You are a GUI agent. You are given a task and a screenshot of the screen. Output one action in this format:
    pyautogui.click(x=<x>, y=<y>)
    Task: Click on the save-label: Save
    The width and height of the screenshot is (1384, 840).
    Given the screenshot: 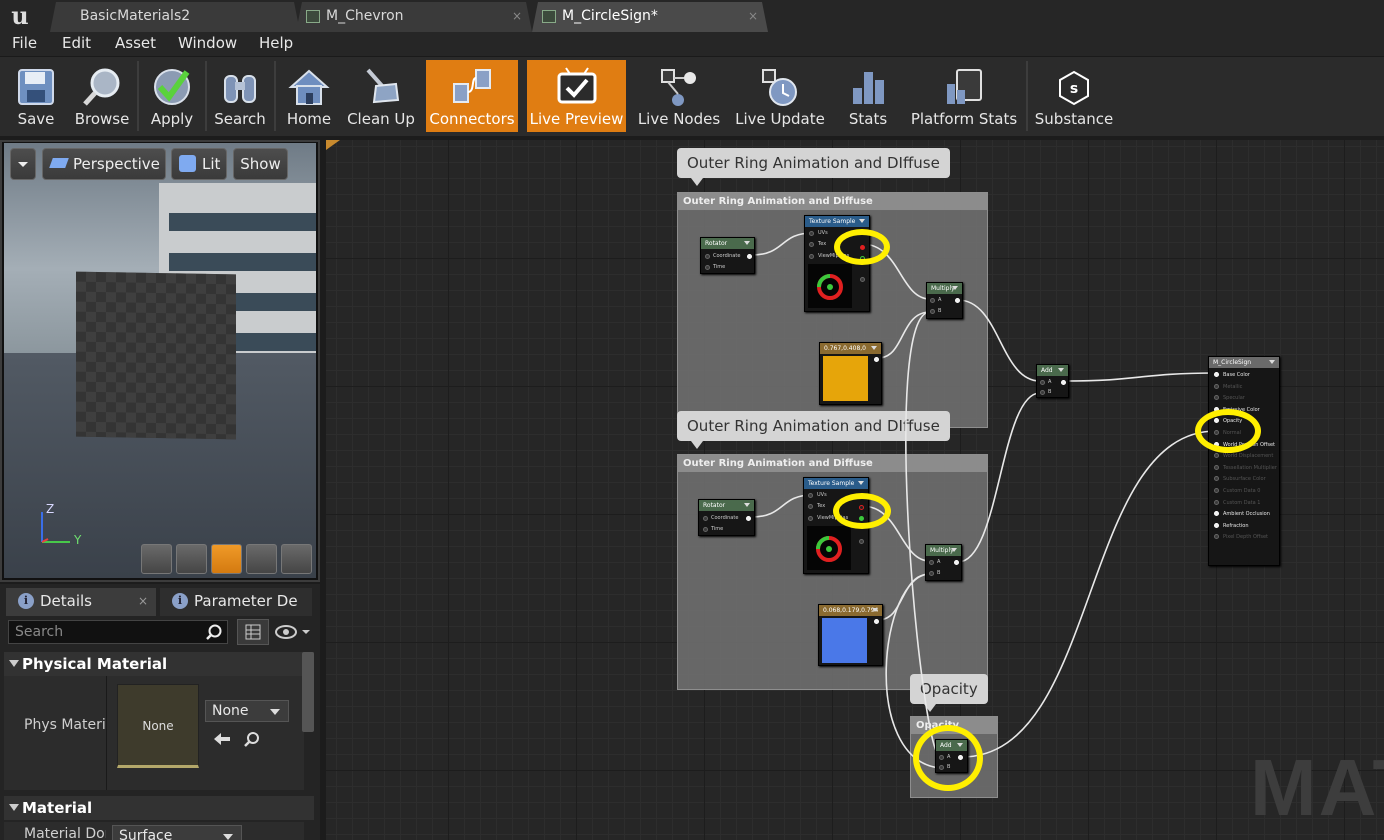 What is the action you would take?
    pyautogui.click(x=36, y=119)
    